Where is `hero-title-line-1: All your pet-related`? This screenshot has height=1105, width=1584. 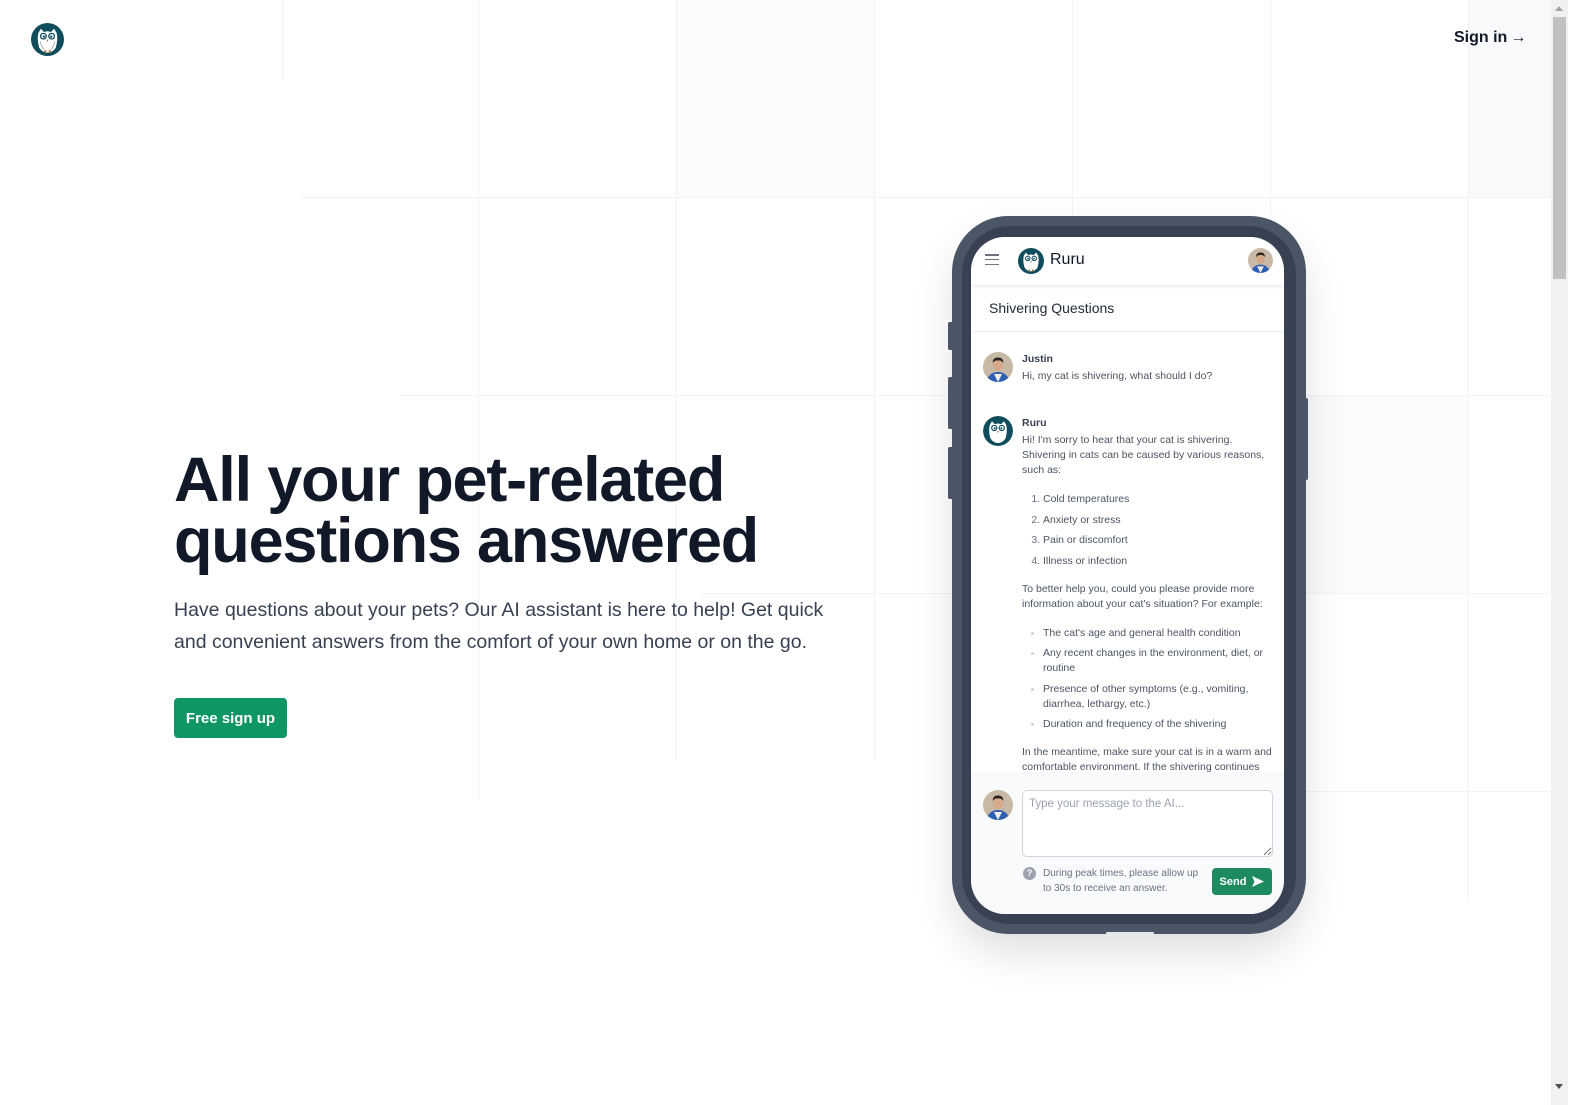
hero-title-line-1: All your pet-related is located at coordinates (449, 480).